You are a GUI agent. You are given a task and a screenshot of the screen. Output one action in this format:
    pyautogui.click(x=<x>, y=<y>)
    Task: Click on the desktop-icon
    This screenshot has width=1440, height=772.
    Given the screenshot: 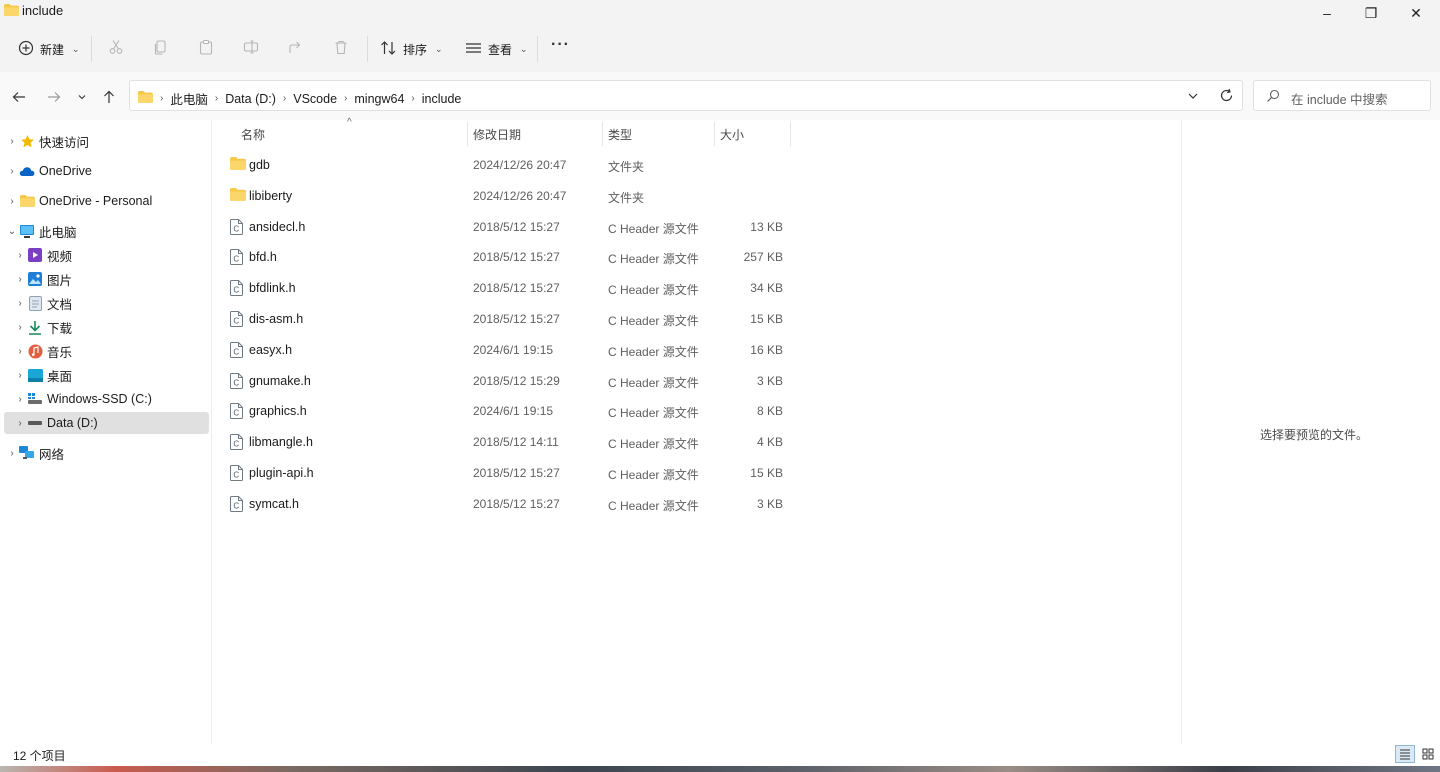 What is the action you would take?
    pyautogui.click(x=35, y=375)
    